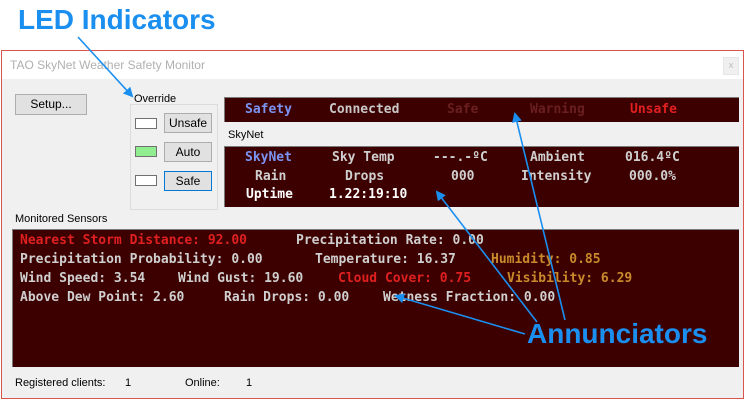  Describe the element at coordinates (546, 259) in the screenshot. I see `humidity: Humidity: 0.85` at that location.